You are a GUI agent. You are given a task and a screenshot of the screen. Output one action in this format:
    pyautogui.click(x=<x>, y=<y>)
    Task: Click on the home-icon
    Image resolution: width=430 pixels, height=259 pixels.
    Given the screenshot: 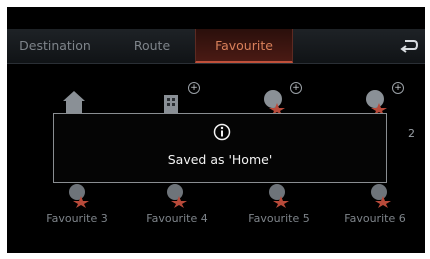 What is the action you would take?
    pyautogui.click(x=74, y=102)
    